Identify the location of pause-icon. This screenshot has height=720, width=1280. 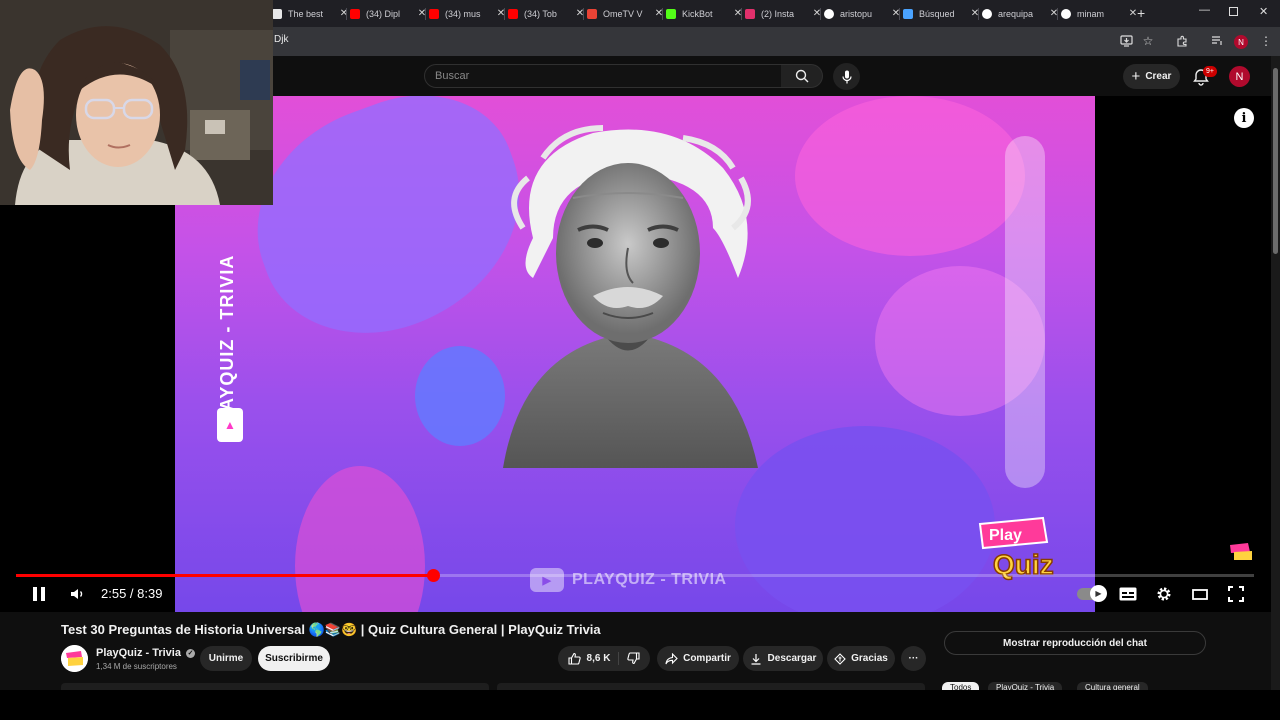
(39, 594).